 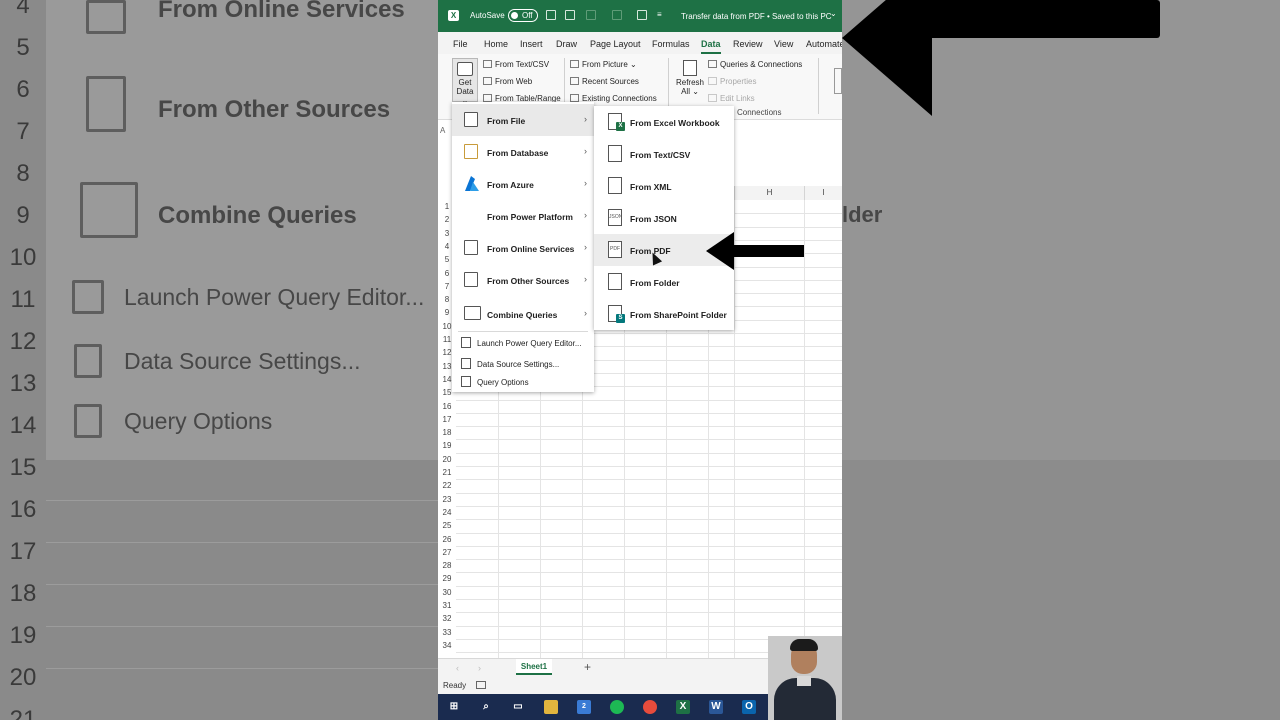 I want to click on save-icon, so click(x=551, y=15).